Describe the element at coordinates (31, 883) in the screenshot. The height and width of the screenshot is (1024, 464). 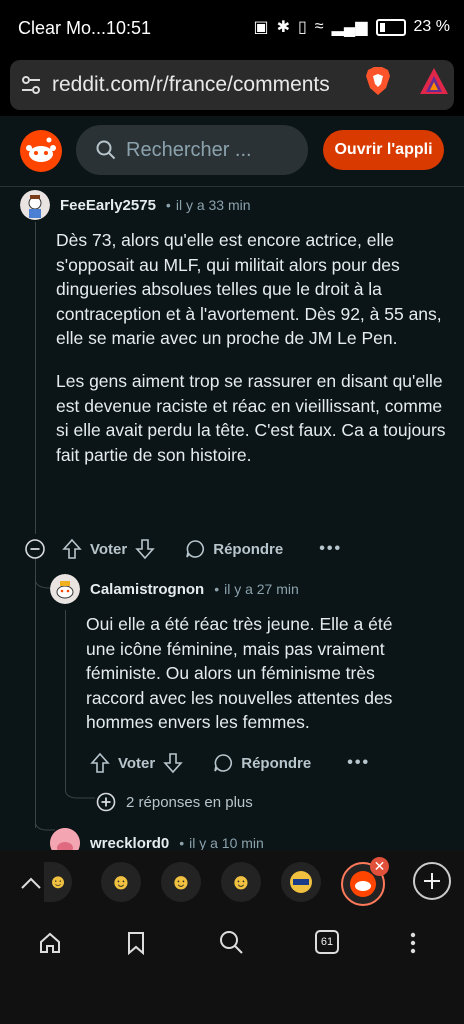
I see `chevron-up-icon` at that location.